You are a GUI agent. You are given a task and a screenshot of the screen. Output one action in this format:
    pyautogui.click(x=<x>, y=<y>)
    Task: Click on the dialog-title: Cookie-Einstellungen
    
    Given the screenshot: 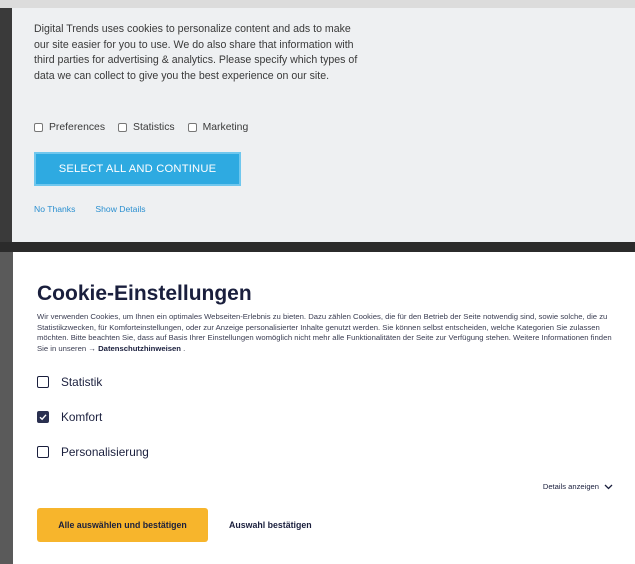 What is the action you would take?
    pyautogui.click(x=144, y=293)
    